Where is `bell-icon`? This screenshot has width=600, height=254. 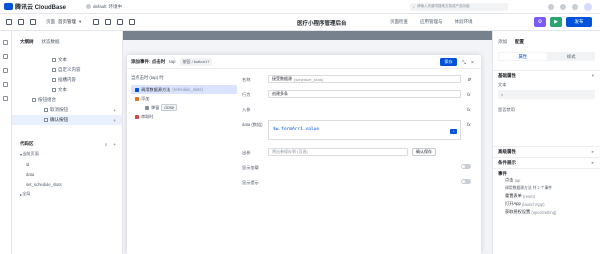
bell-icon is located at coordinates (563, 6).